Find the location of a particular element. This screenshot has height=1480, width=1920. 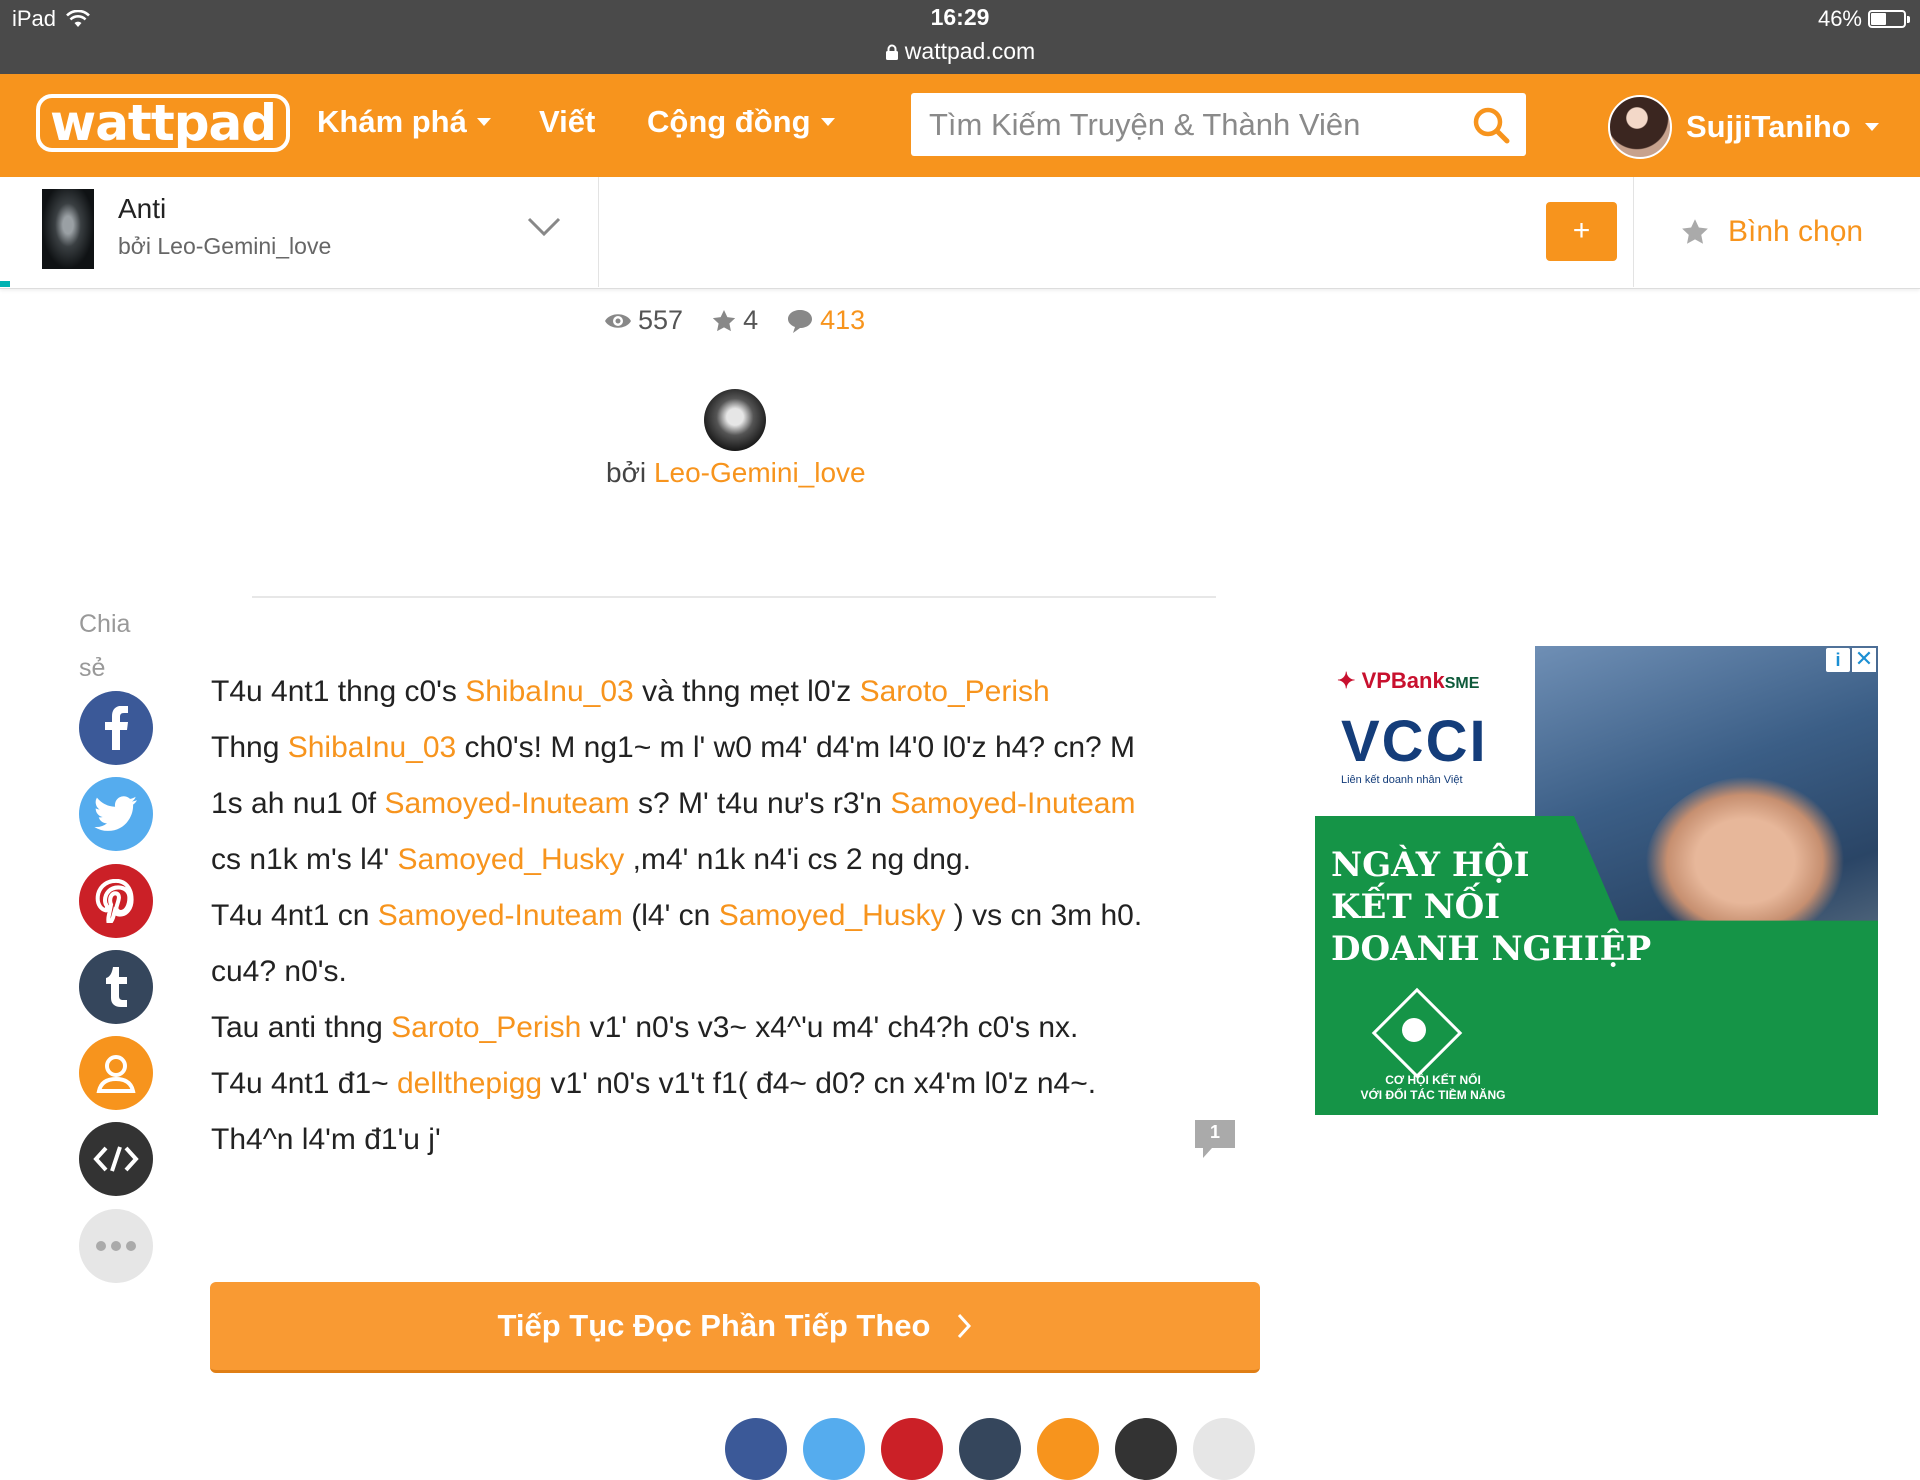

ad-headline-1: NGÀY HỘI is located at coordinates (1430, 865).